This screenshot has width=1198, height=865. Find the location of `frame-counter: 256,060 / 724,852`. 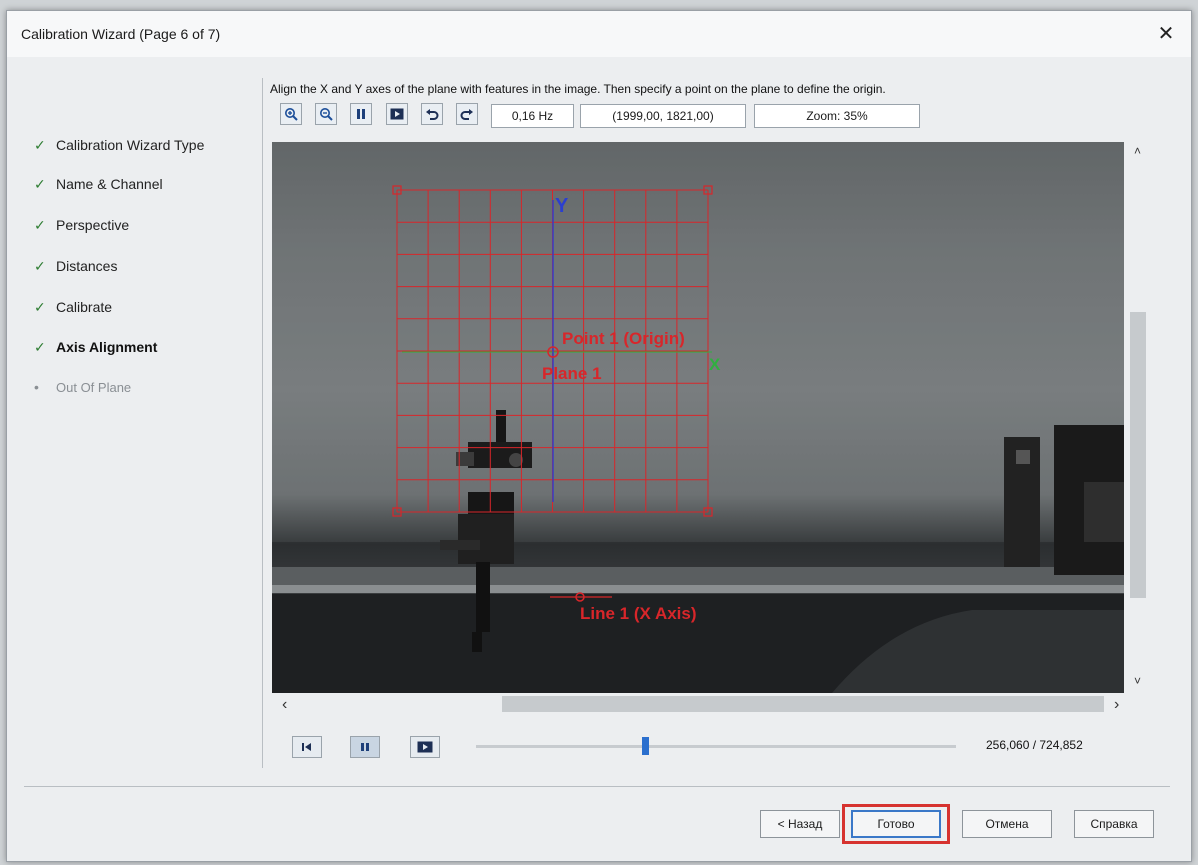

frame-counter: 256,060 / 724,852 is located at coordinates (1034, 745).